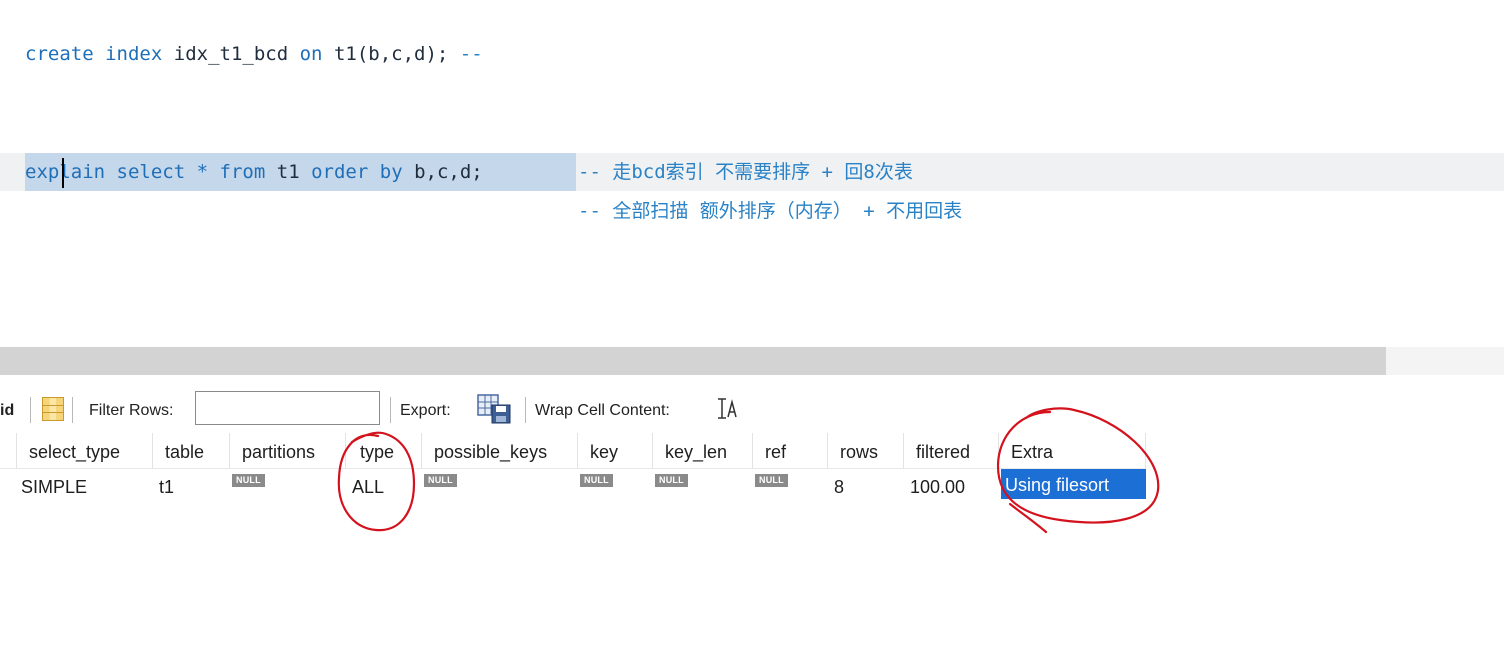  Describe the element at coordinates (391, 172) in the screenshot. I see `keyword-by: by` at that location.